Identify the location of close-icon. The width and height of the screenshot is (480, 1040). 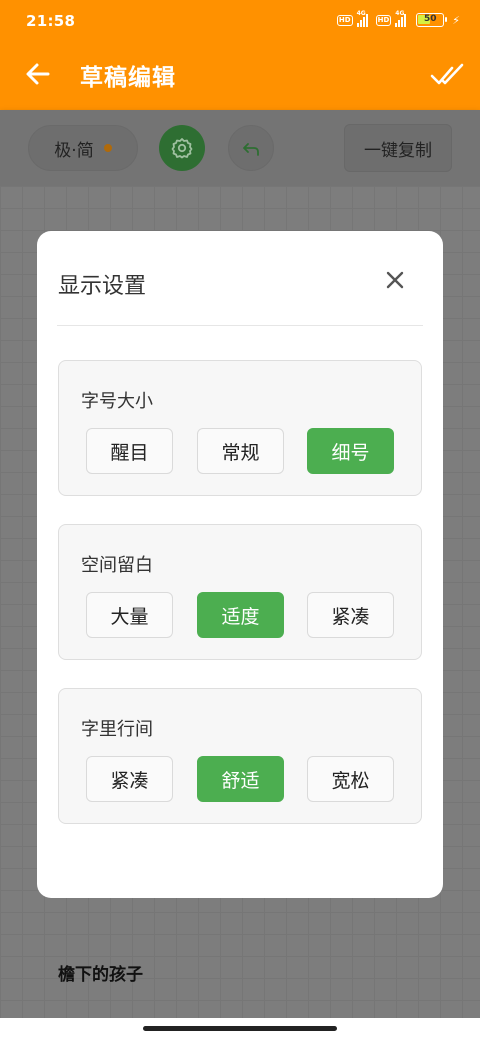
(395, 280).